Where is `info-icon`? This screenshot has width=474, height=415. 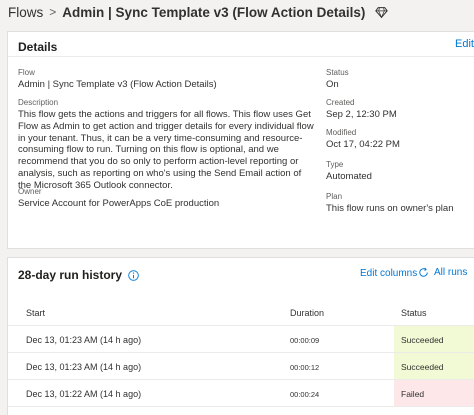
info-icon is located at coordinates (133, 275).